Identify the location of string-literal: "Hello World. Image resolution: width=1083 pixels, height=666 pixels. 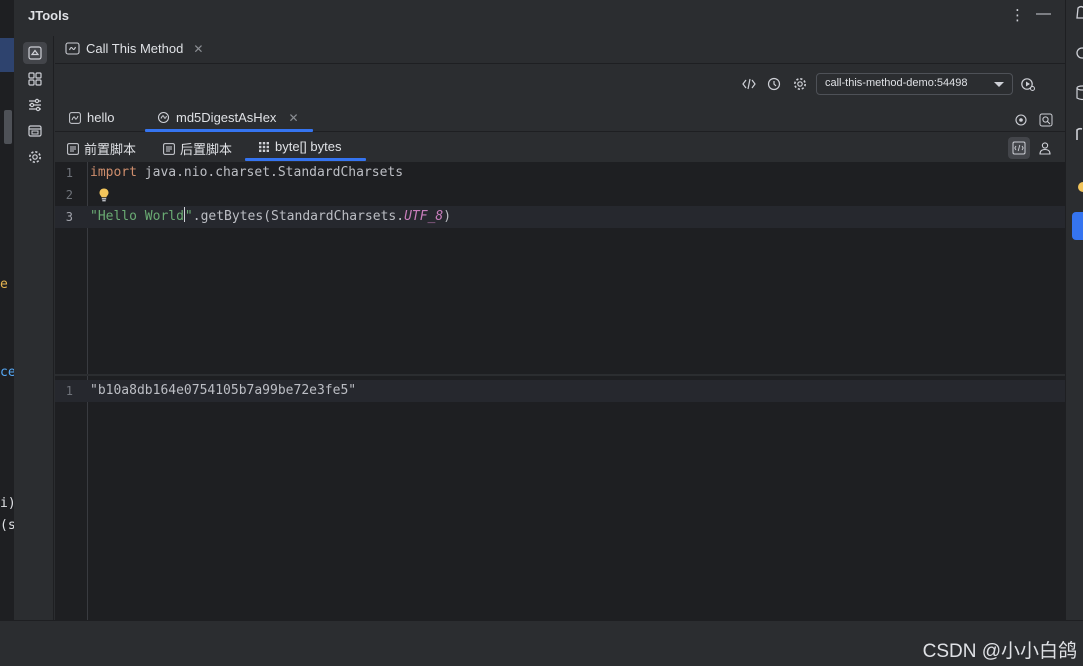
(137, 216).